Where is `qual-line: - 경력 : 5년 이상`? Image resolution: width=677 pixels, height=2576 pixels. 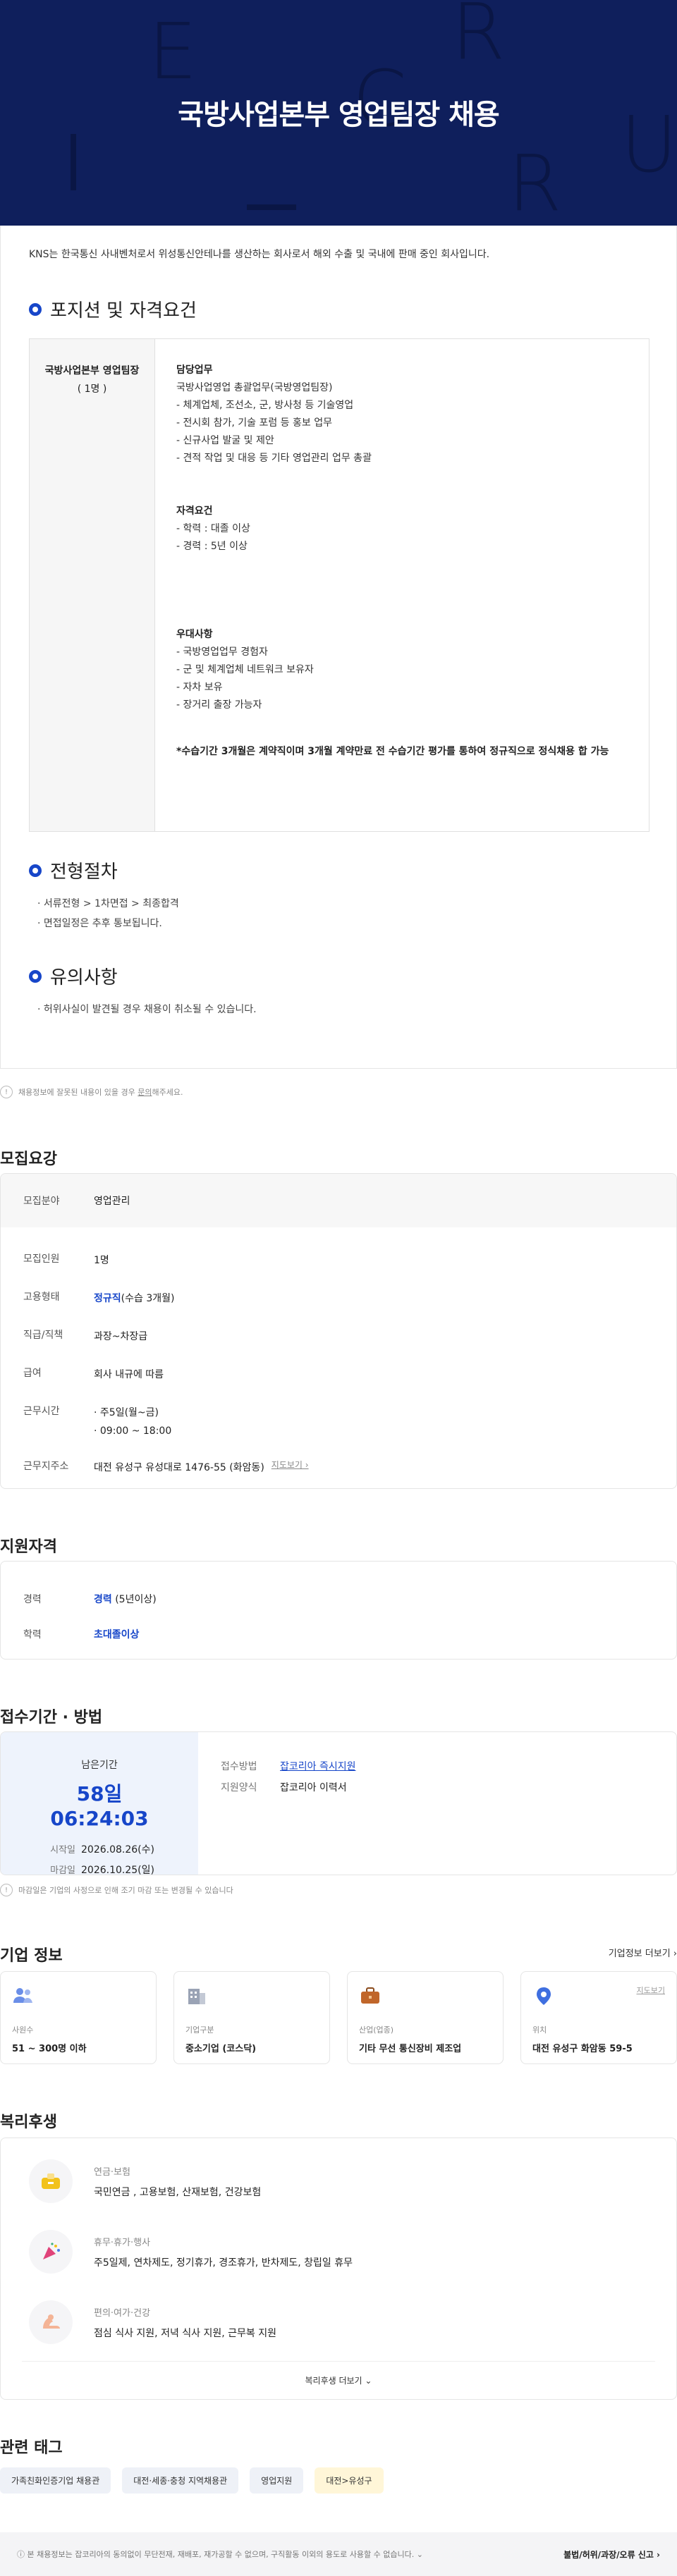
qual-line: - 경력 : 5년 이상 is located at coordinates (212, 546).